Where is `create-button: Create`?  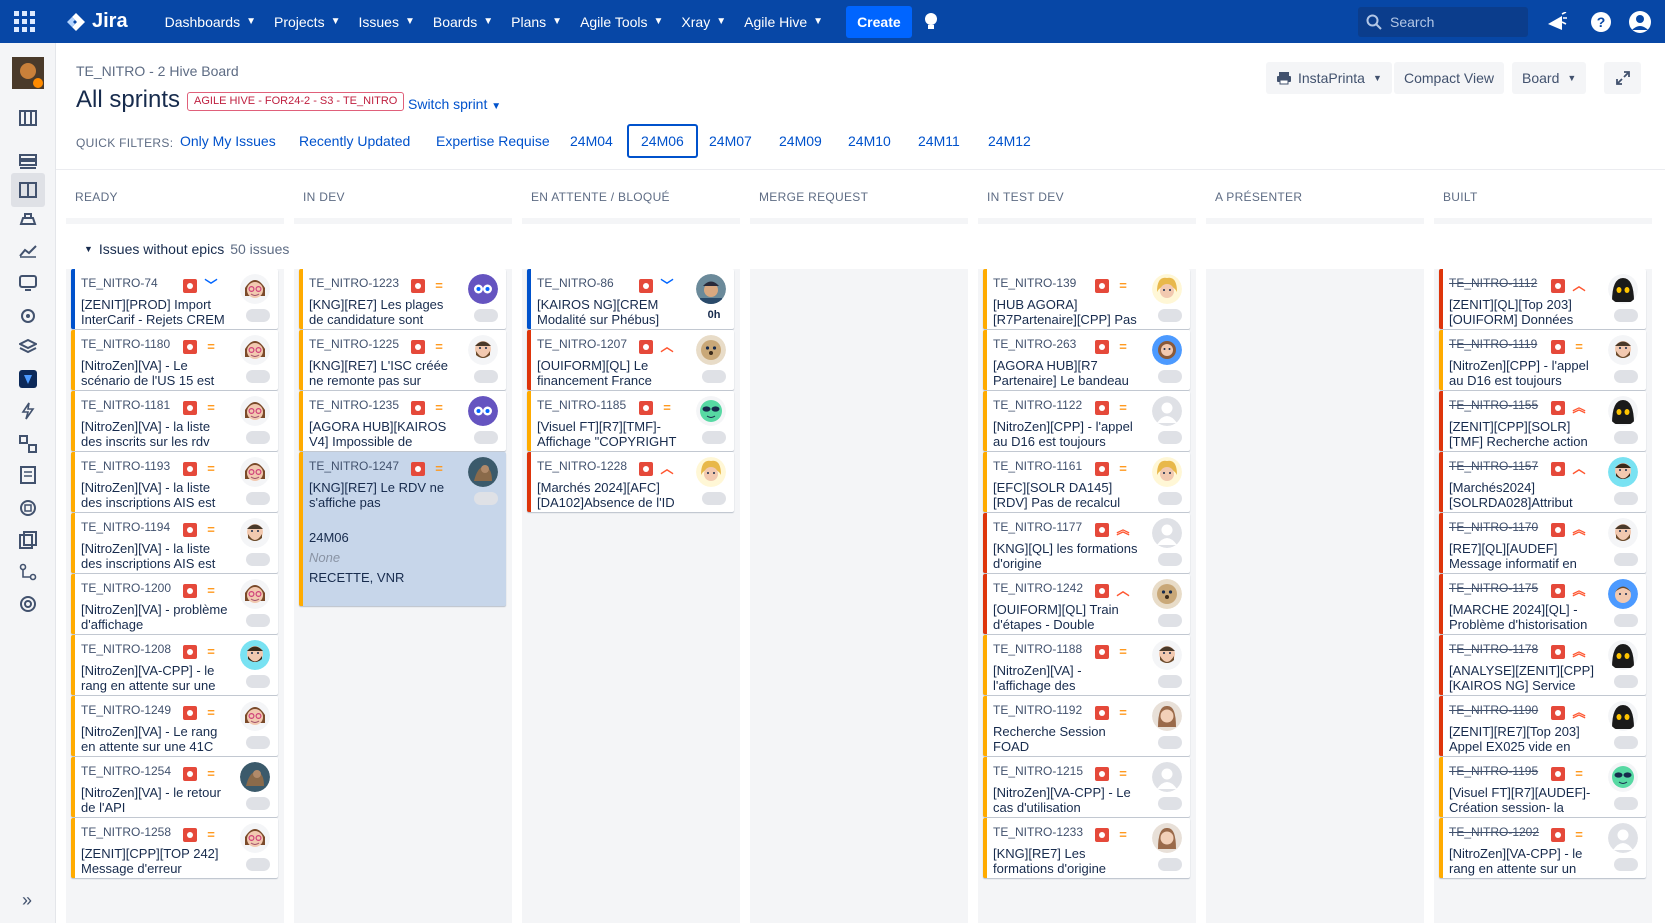
create-button: Create is located at coordinates (879, 21).